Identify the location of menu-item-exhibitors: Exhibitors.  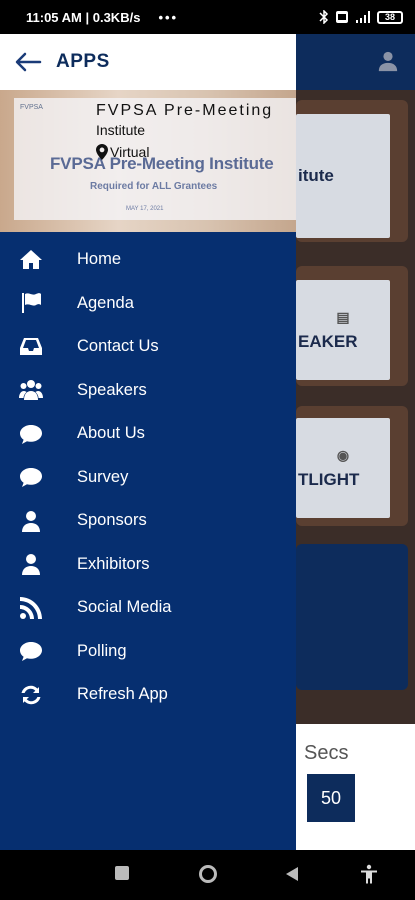
(148, 565).